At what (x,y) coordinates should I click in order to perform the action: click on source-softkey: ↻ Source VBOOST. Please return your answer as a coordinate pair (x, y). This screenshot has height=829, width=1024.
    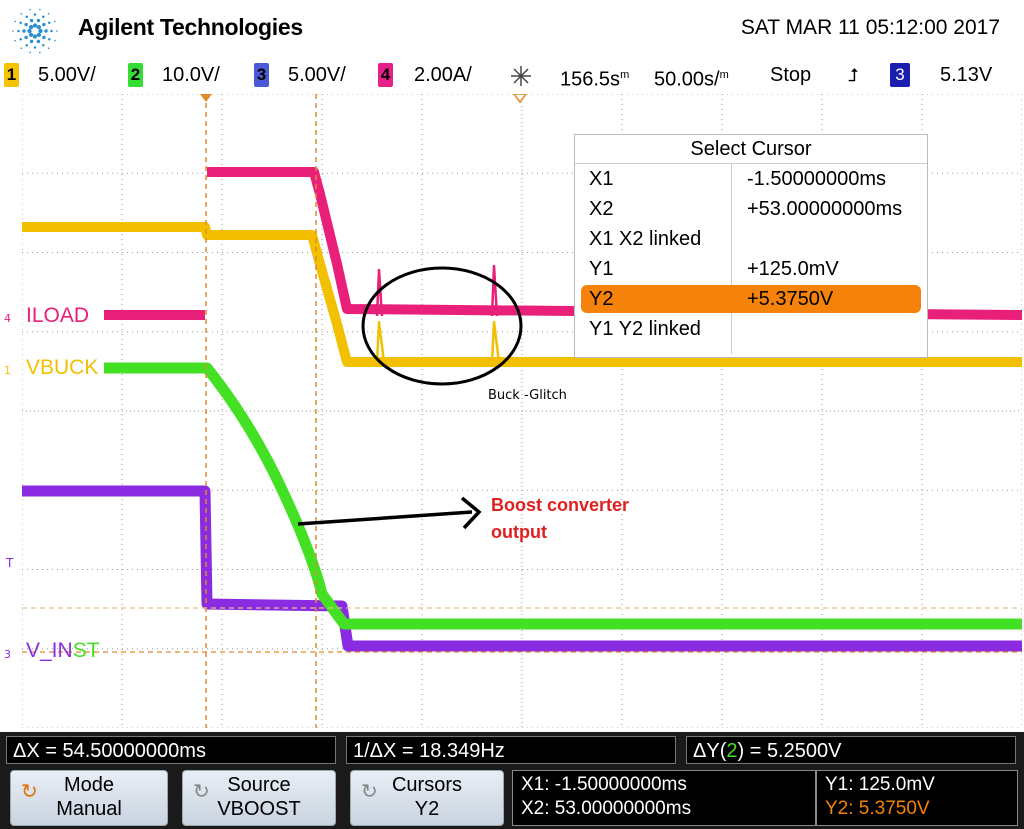
    Looking at the image, I should click on (259, 798).